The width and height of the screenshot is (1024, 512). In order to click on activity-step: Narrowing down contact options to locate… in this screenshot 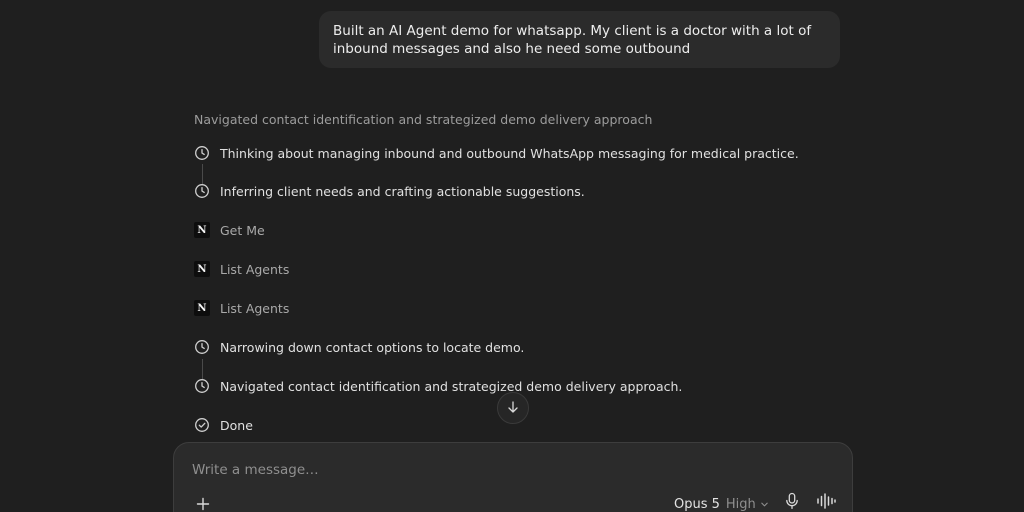, I will do `click(358, 347)`.